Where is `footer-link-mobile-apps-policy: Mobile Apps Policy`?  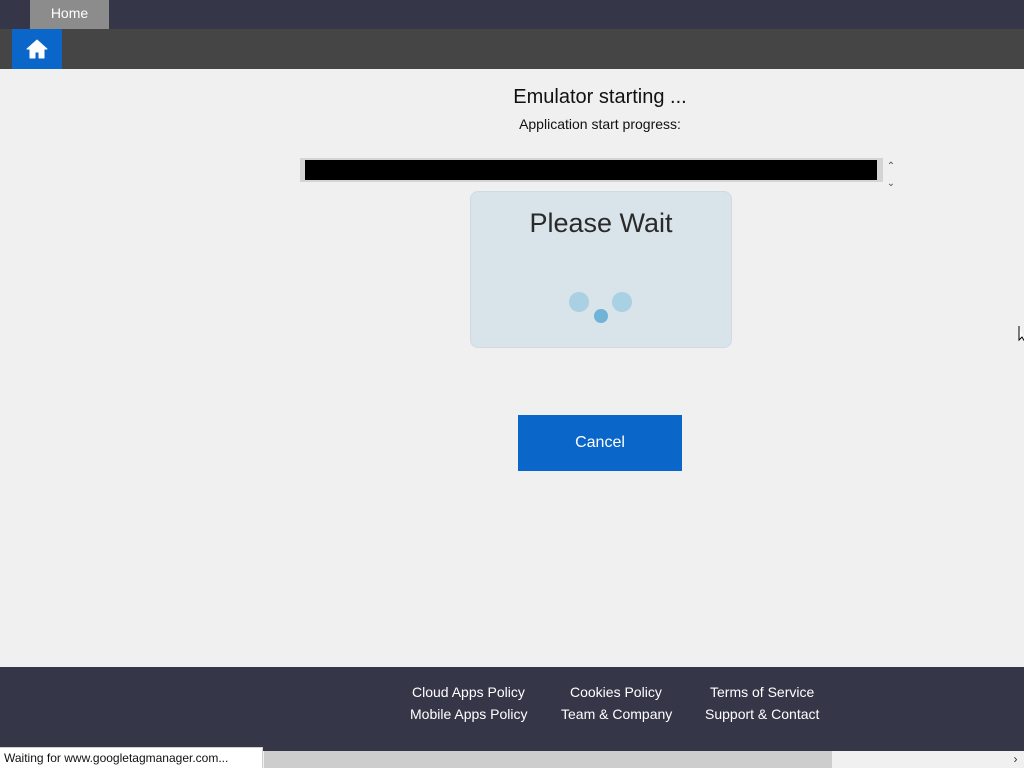 footer-link-mobile-apps-policy: Mobile Apps Policy is located at coordinates (469, 714).